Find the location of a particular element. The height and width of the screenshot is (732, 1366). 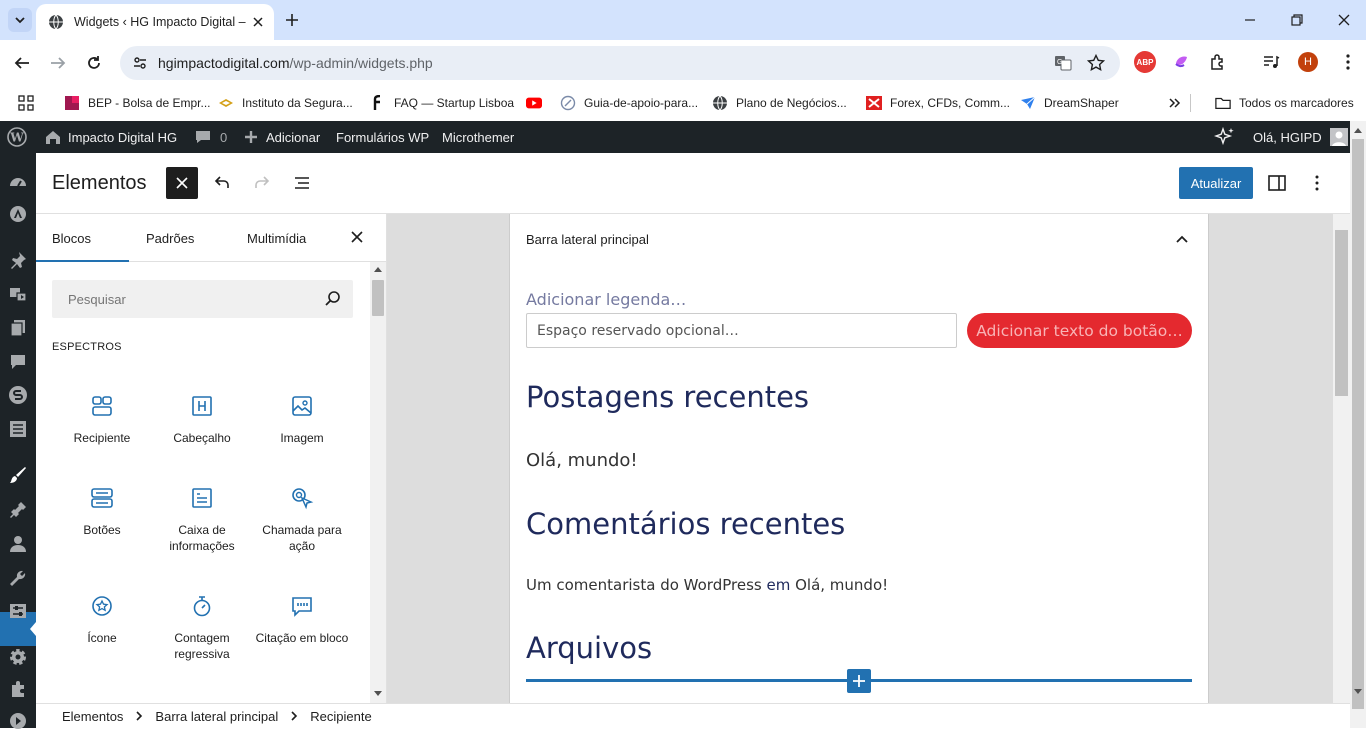

block-countdown: Contagem regressiva is located at coordinates (202, 630).